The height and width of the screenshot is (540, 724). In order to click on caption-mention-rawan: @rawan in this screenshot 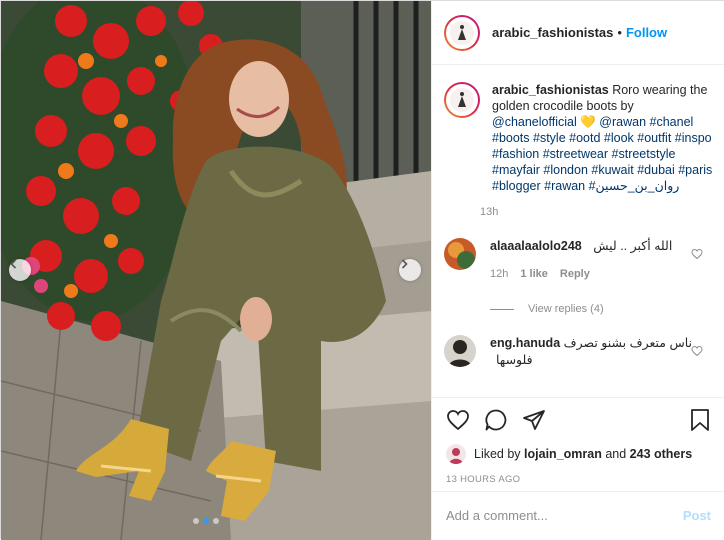, I will do `click(622, 122)`.